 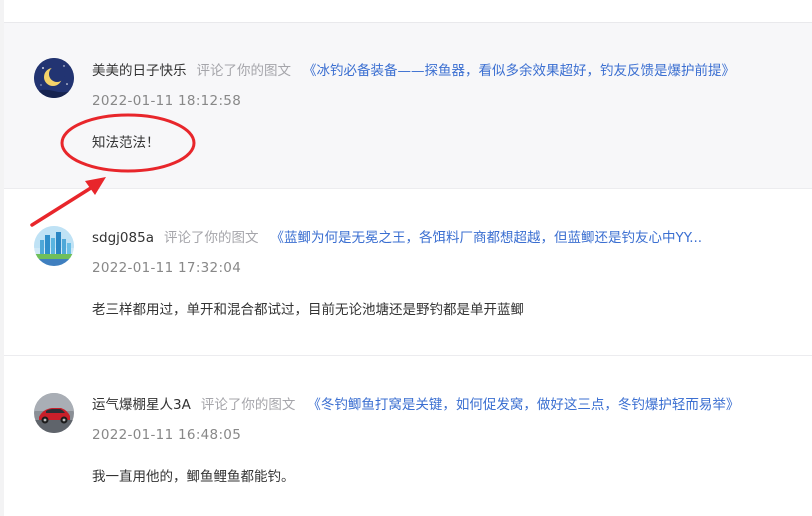 What do you see at coordinates (123, 238) in the screenshot?
I see `username-link: sdgj085a` at bounding box center [123, 238].